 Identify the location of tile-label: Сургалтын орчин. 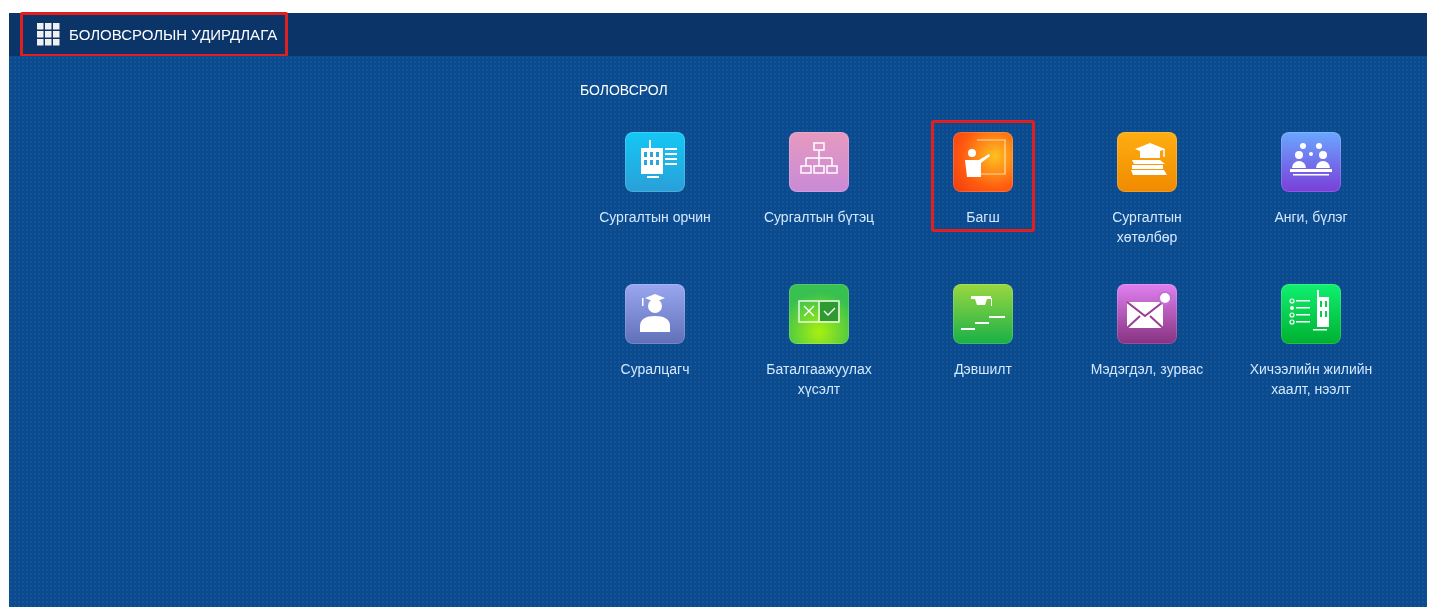
(655, 217).